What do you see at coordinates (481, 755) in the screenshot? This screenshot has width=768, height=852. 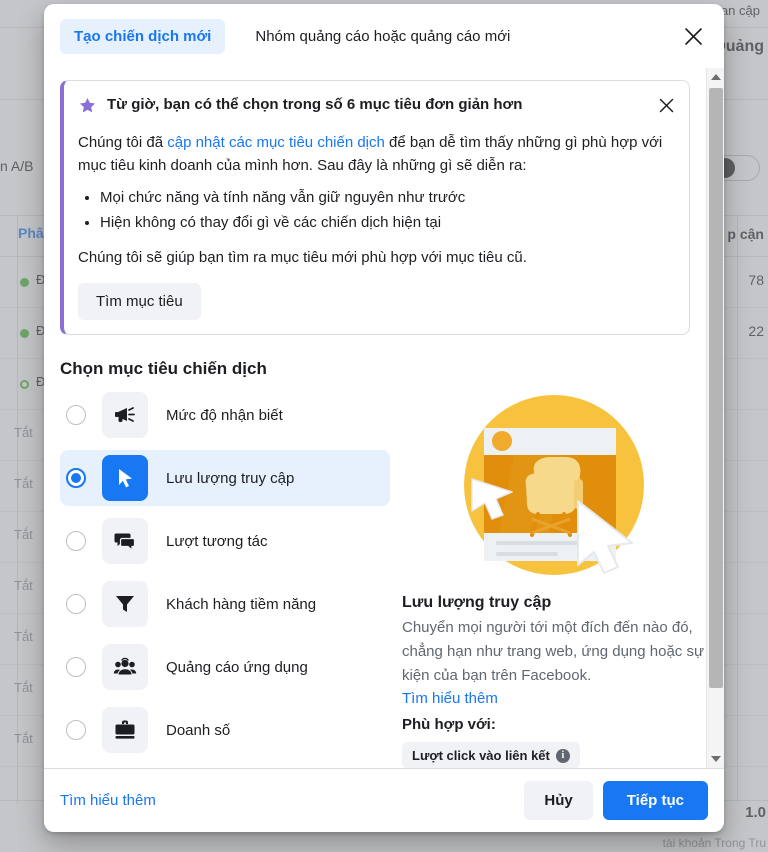 I see `detail-chip-label: Lượt click vào liên kết` at bounding box center [481, 755].